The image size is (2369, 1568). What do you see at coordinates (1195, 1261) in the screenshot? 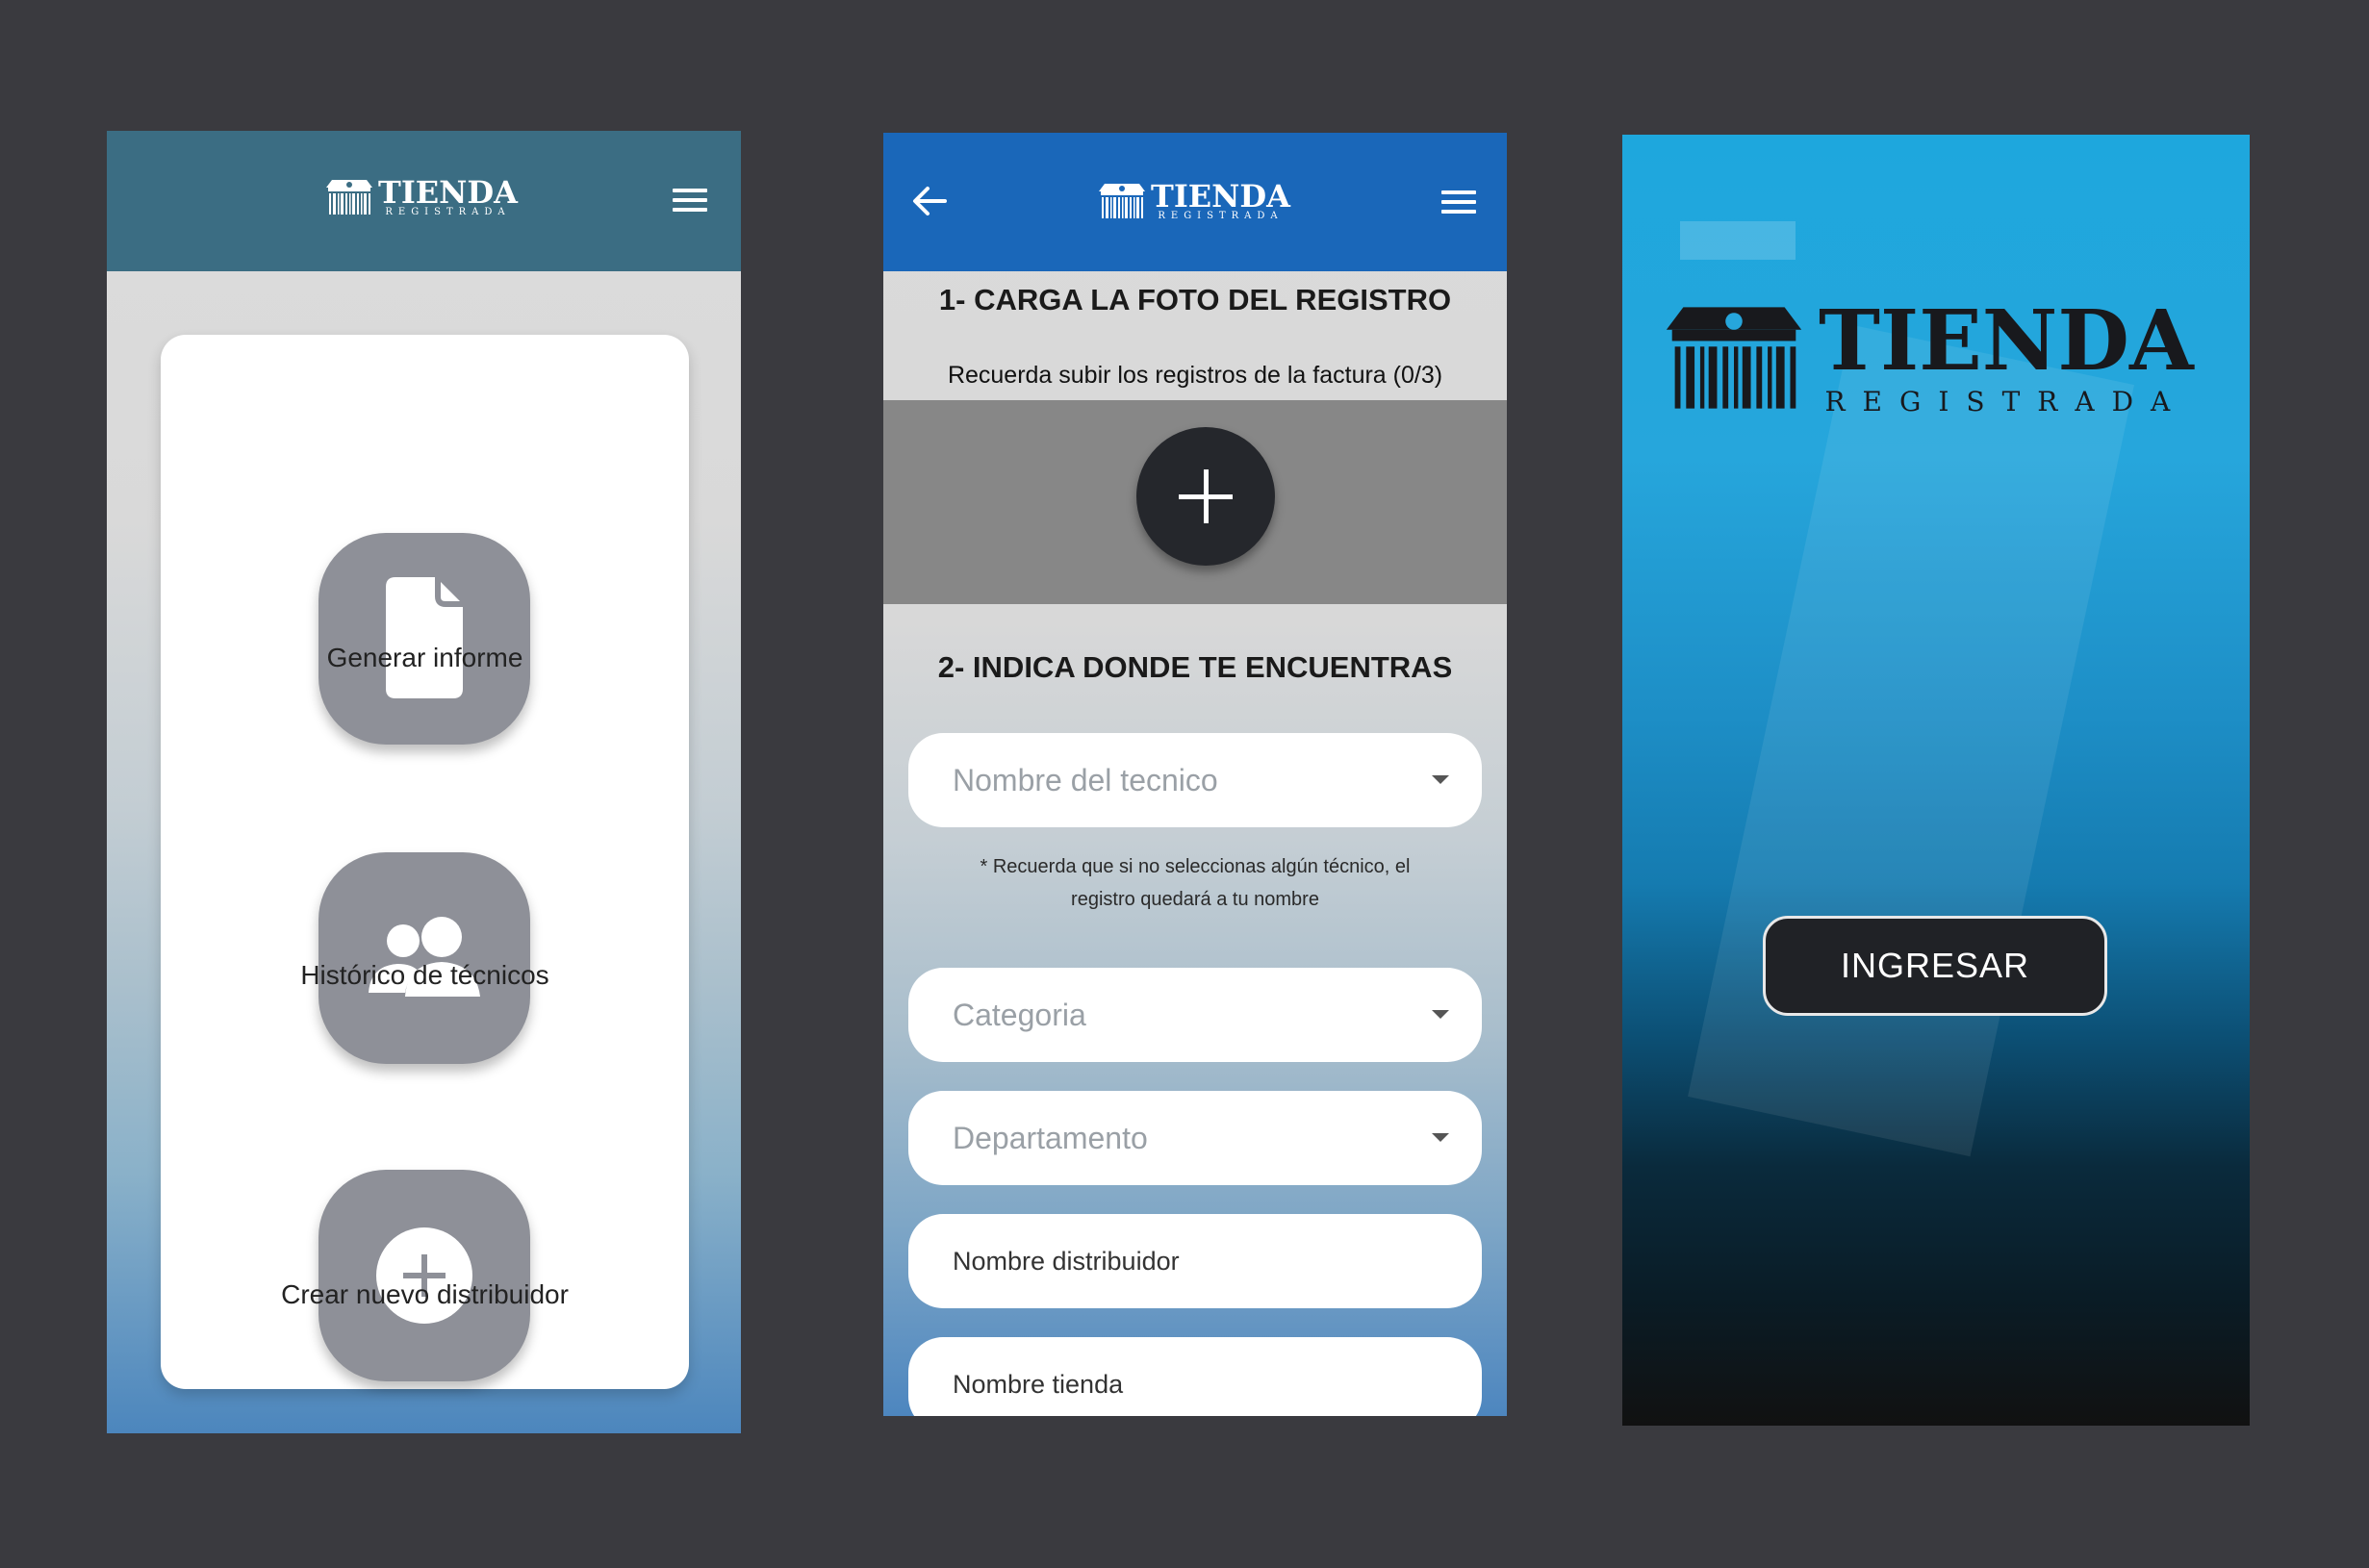
I see `distributor-name-field: Nombre distribuidor` at bounding box center [1195, 1261].